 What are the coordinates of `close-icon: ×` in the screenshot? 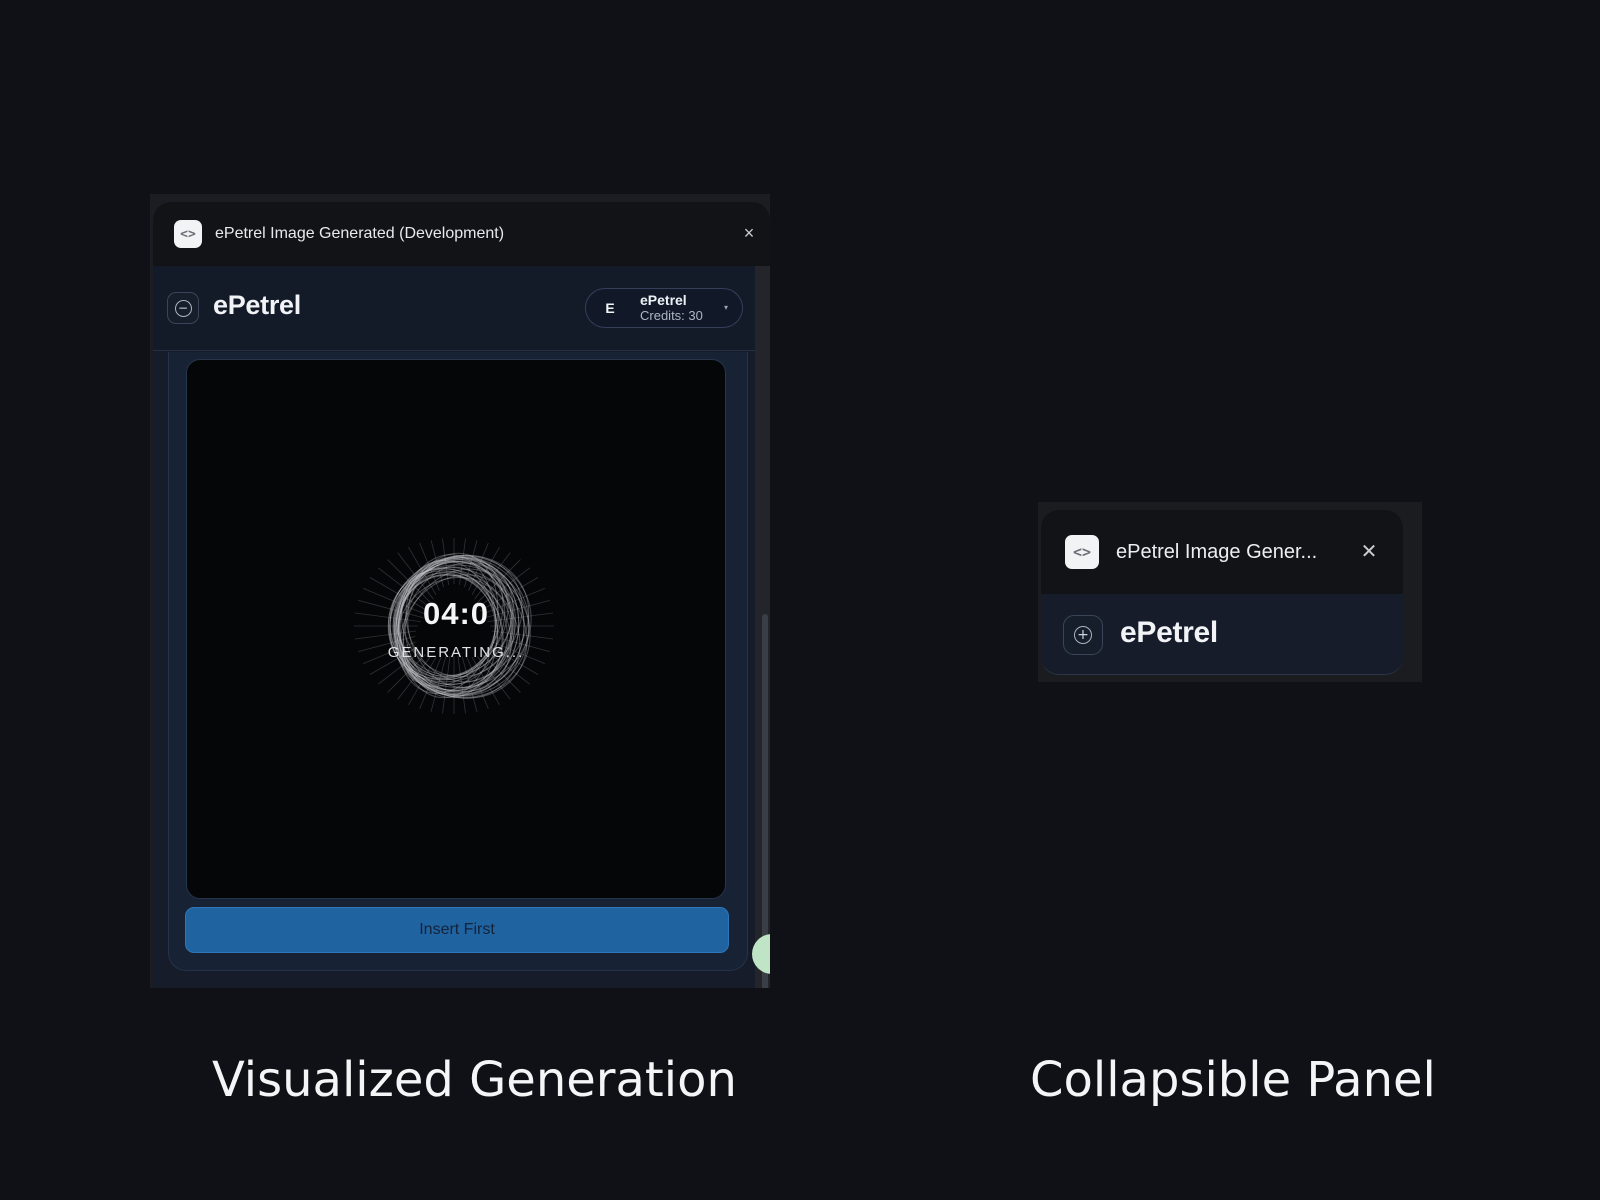 It's located at (749, 233).